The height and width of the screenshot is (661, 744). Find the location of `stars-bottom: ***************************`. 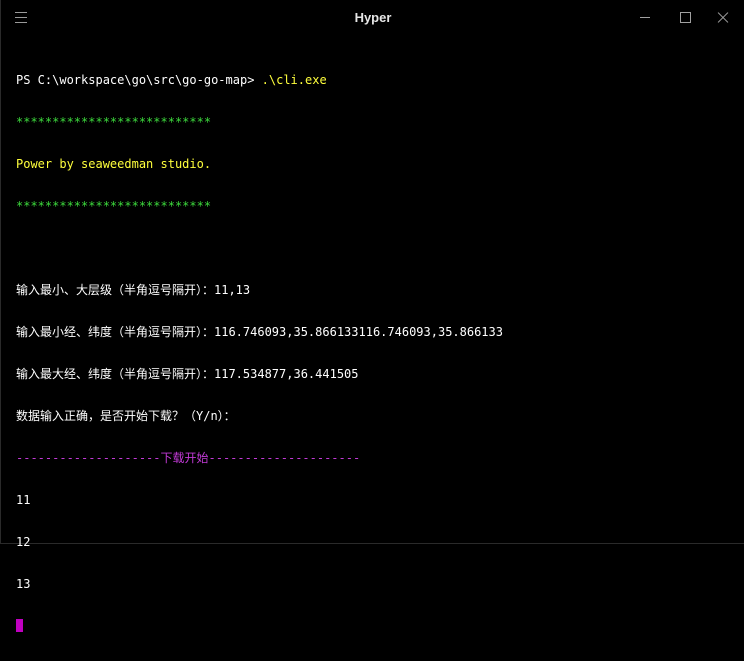

stars-bottom: *************************** is located at coordinates (114, 206).